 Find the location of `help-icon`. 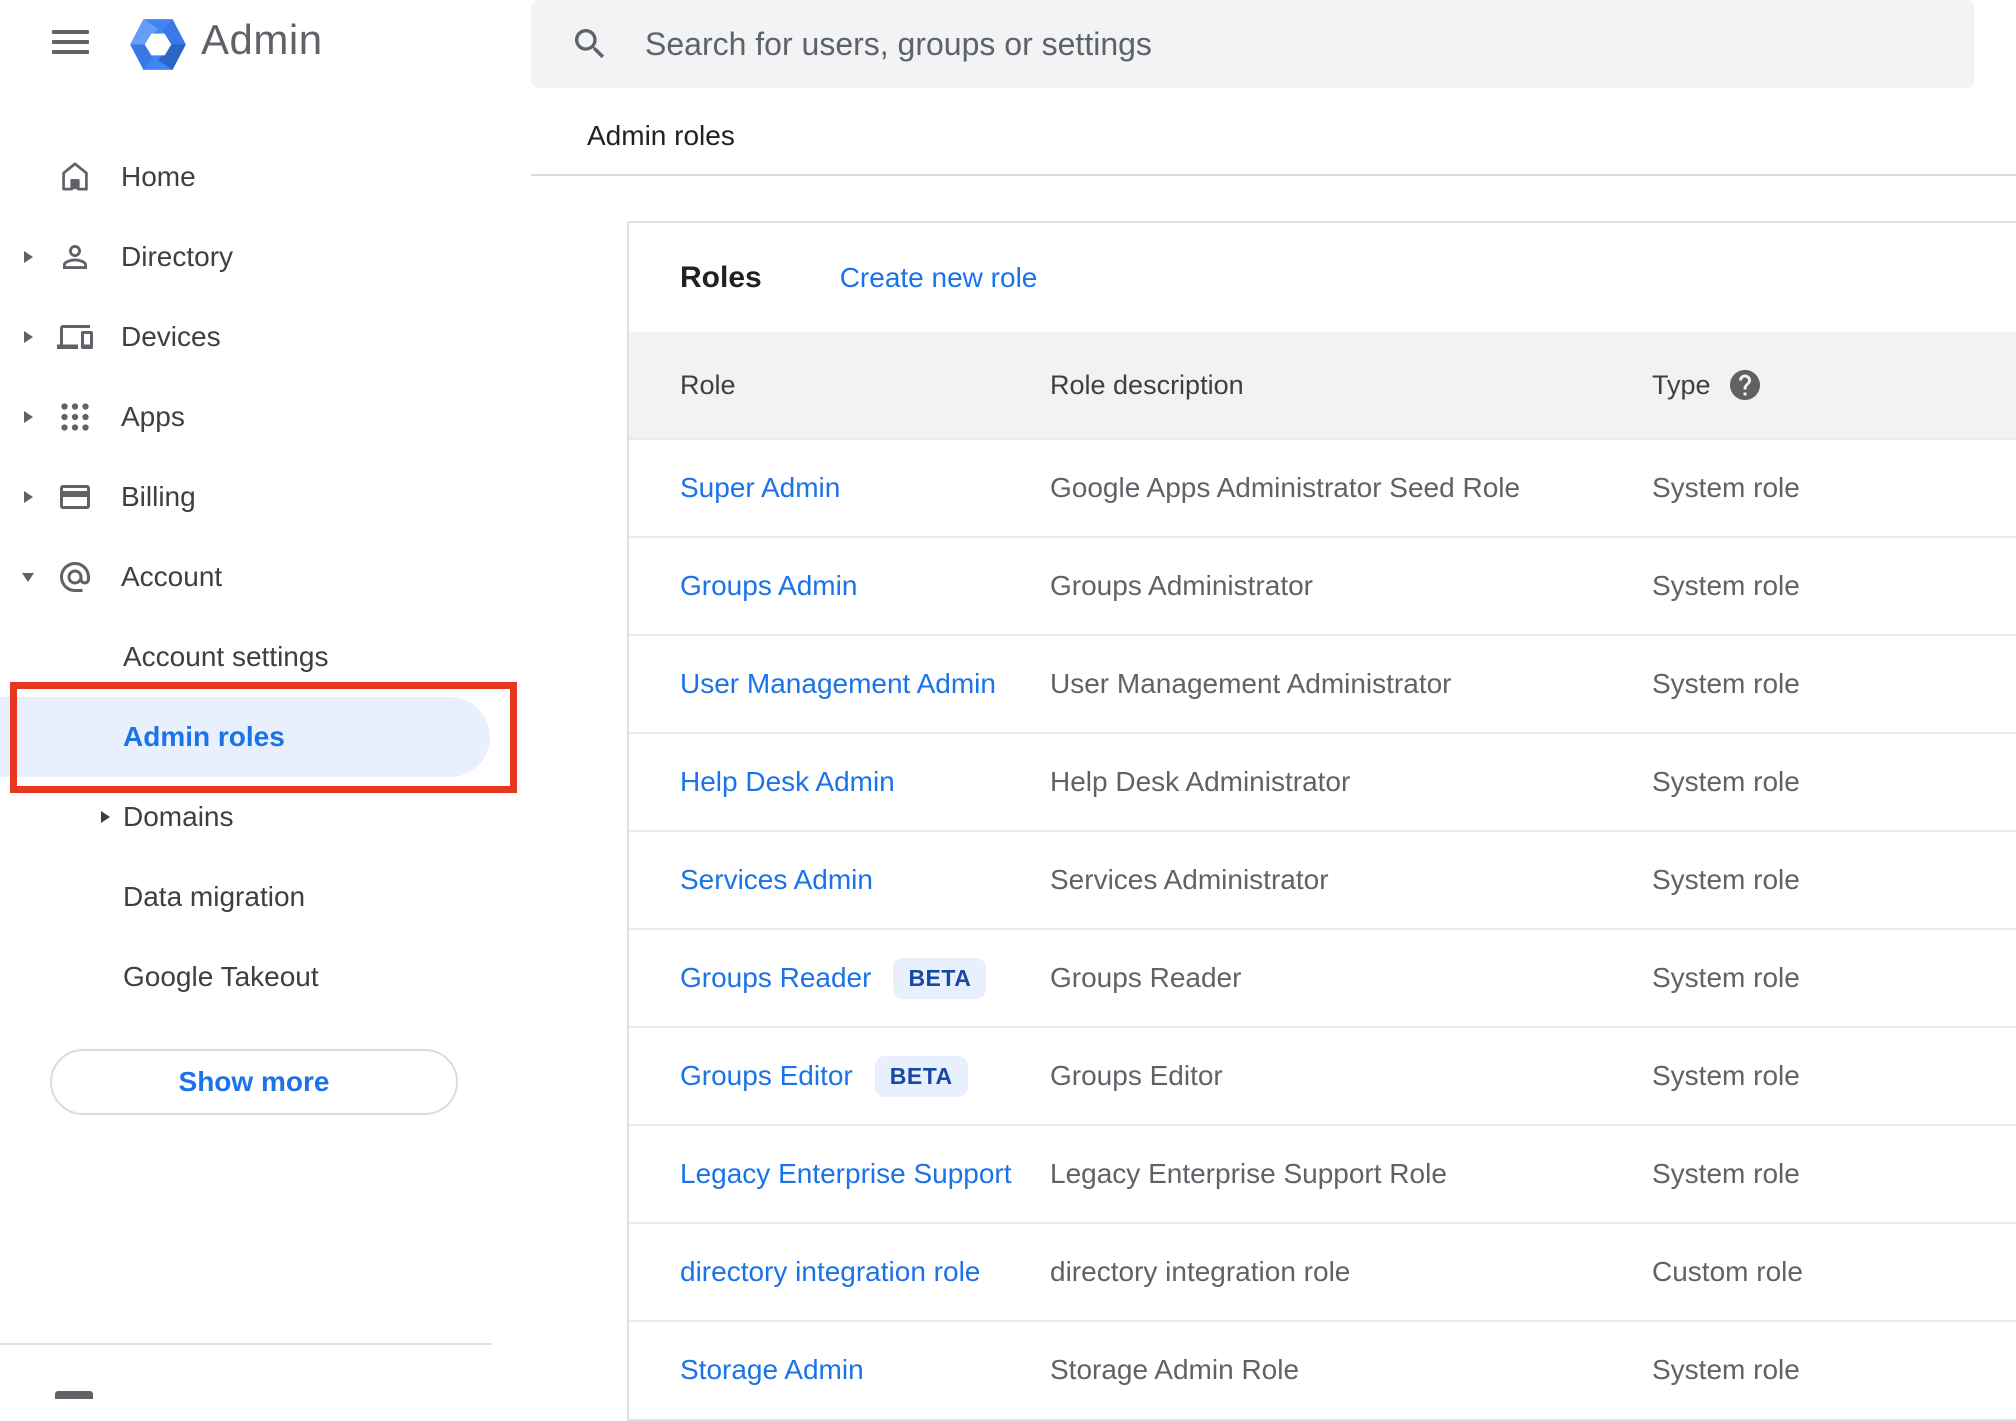

help-icon is located at coordinates (1745, 385).